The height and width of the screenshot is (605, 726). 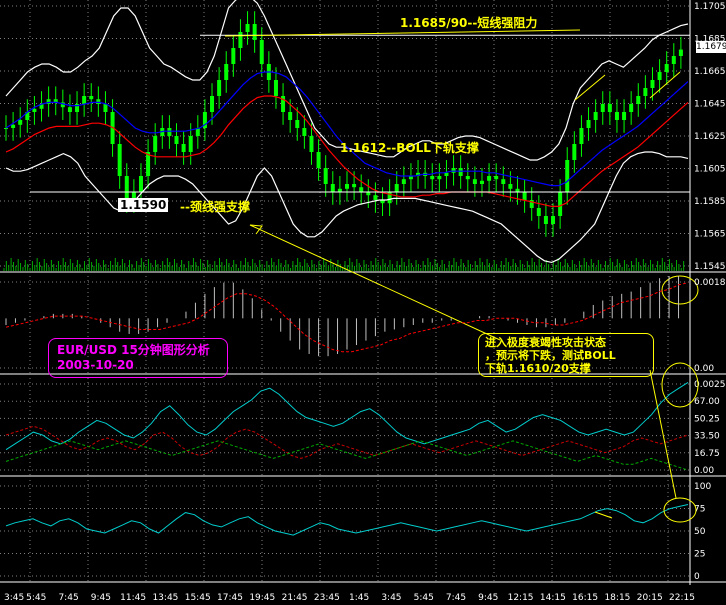 I want to click on x-tick-label: 16:15, so click(x=585, y=598).